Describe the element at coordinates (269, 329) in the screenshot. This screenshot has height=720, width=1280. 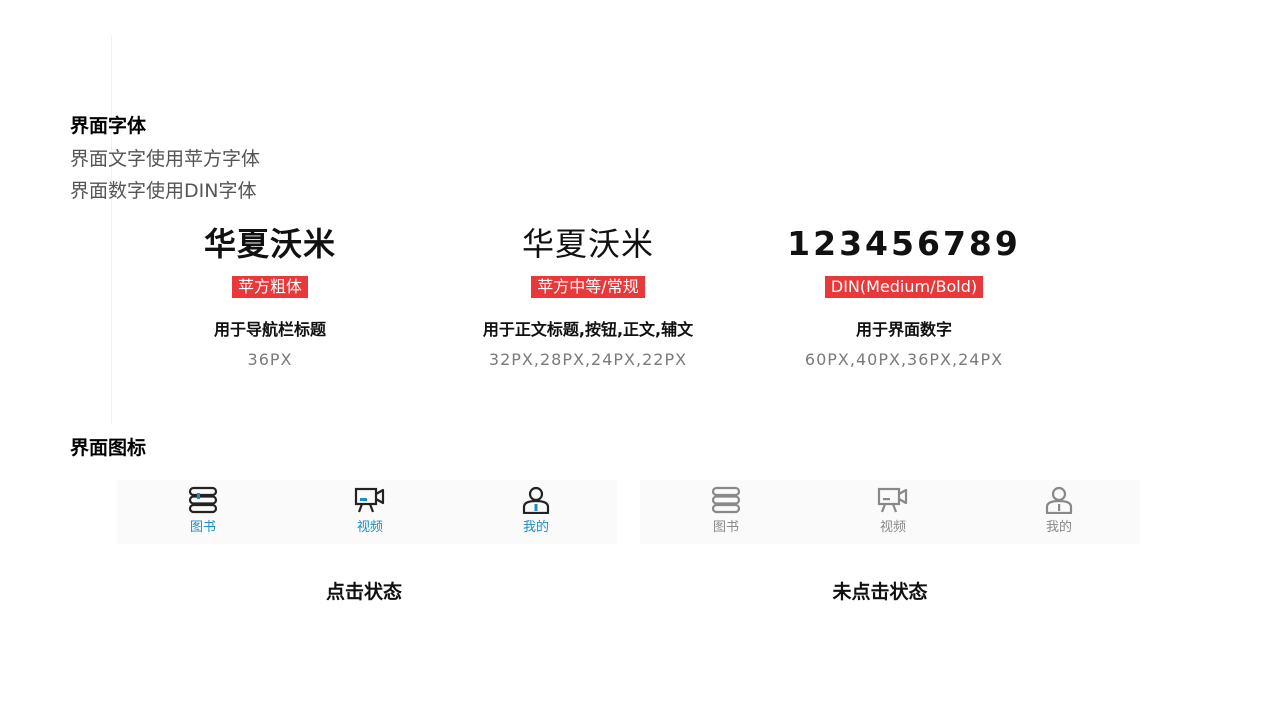
I see `font-usage: 用于导航栏标题` at that location.